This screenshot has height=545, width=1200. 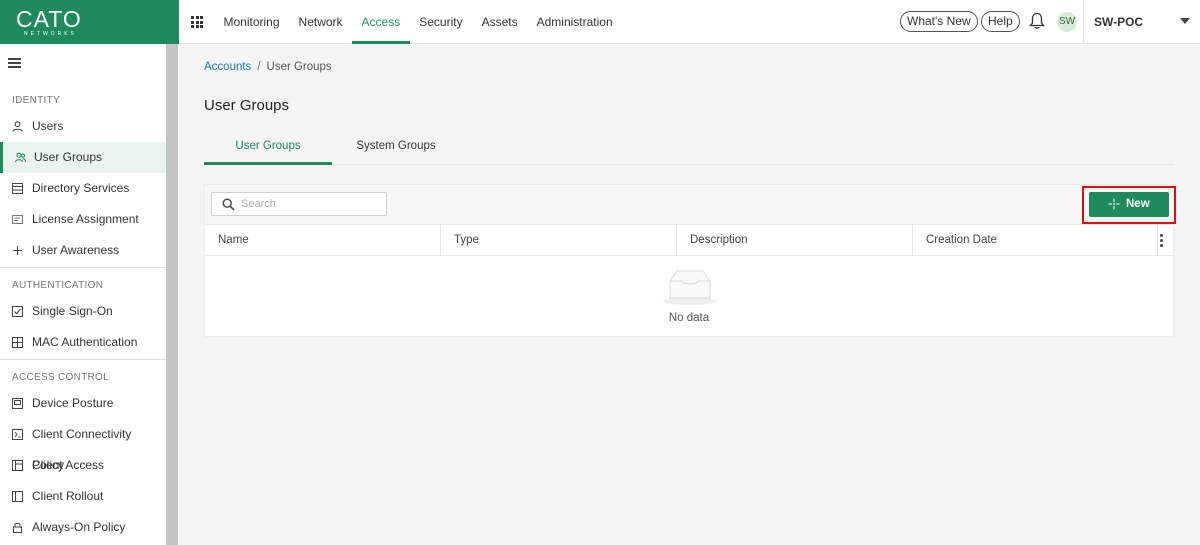 I want to click on sidebar-item-client-connectivity-policy: Client Connectivity Policy, so click(x=83, y=445).